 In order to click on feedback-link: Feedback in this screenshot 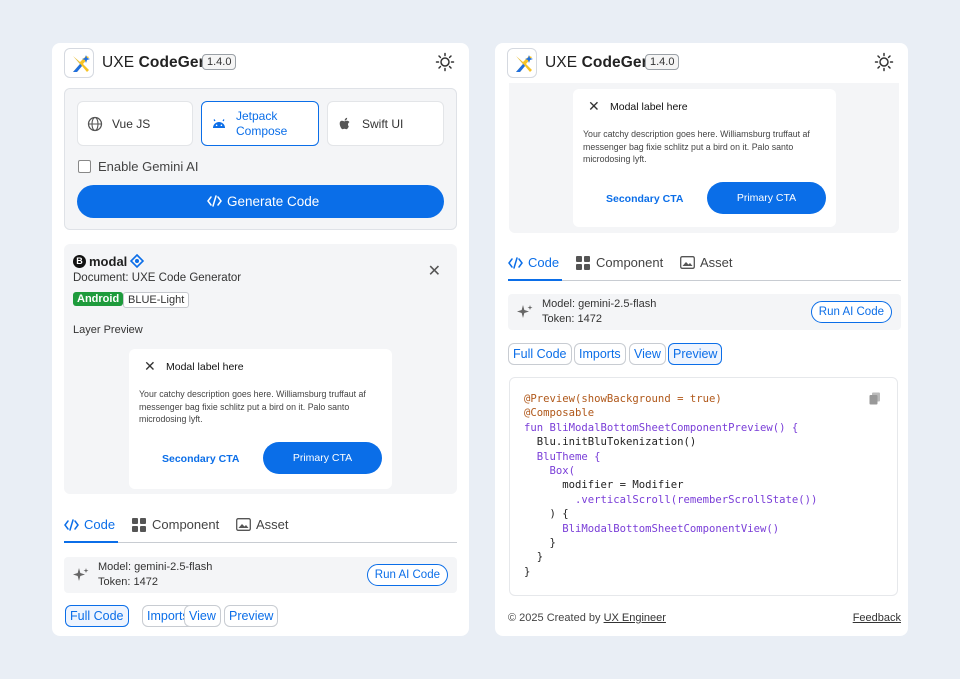, I will do `click(877, 618)`.